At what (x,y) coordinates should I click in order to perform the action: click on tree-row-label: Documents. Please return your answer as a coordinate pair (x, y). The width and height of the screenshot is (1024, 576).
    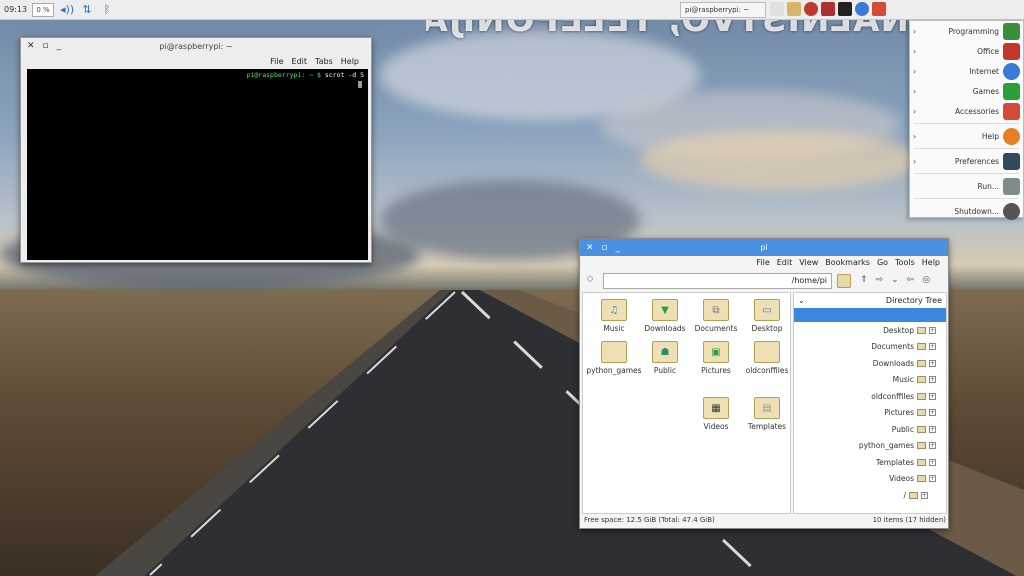
    Looking at the image, I should click on (892, 347).